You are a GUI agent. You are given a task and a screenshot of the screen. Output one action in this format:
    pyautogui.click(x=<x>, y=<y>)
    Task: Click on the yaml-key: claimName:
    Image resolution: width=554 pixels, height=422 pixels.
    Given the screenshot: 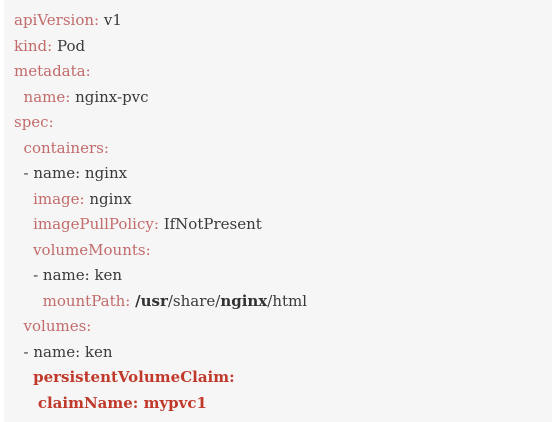 What is the action you would take?
    pyautogui.click(x=88, y=402)
    